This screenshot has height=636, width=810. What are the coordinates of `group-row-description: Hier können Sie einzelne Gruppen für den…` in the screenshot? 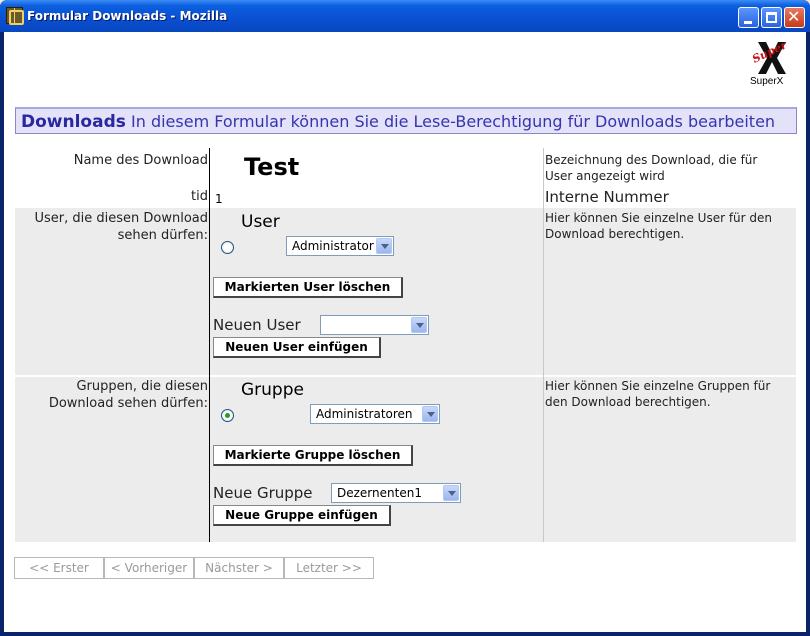 It's located at (657, 394).